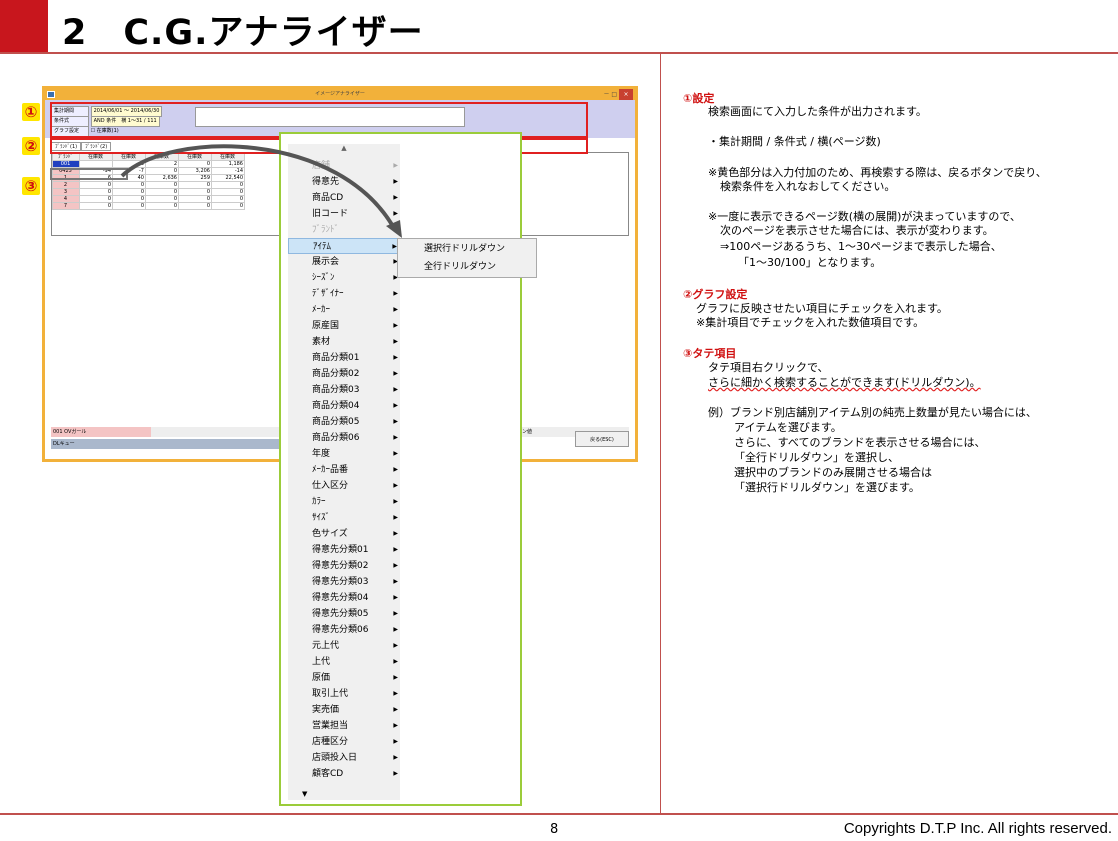 The width and height of the screenshot is (1118, 841). I want to click on marker-1: ①, so click(31, 112).